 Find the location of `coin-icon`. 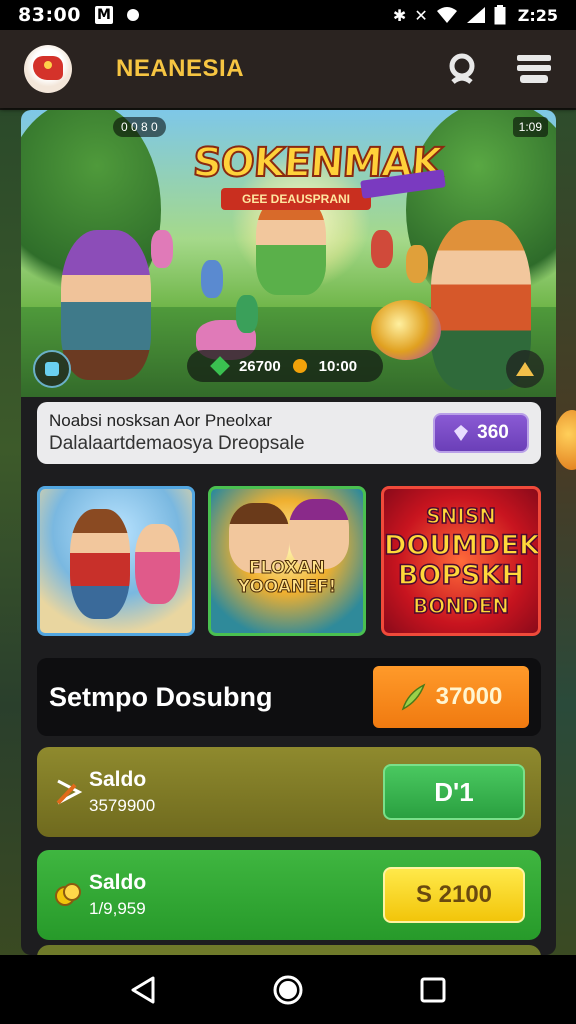

coin-icon is located at coordinates (299, 366).